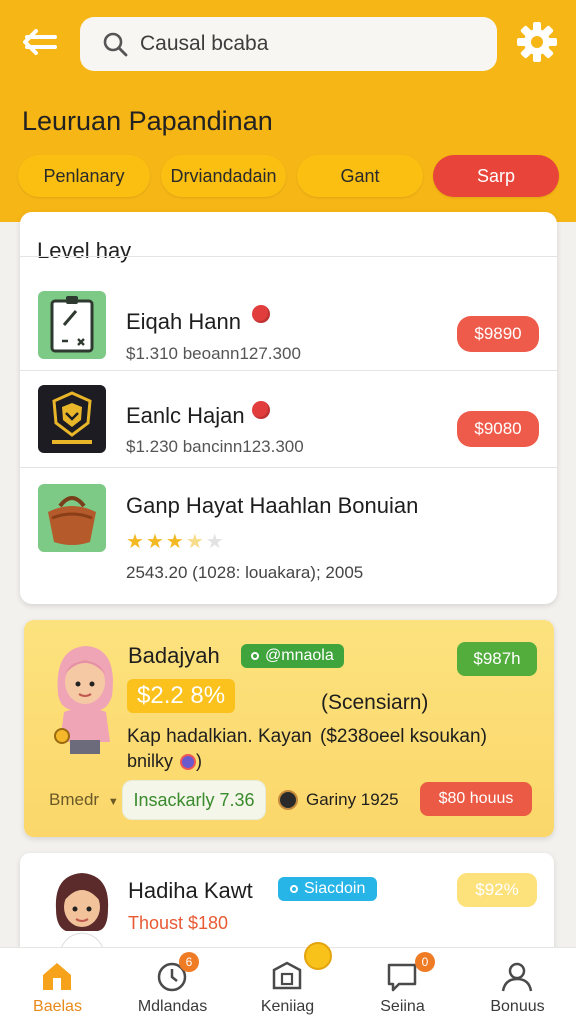 This screenshot has width=576, height=1024. What do you see at coordinates (288, 315) in the screenshot?
I see `list-item: Eiqah Hann $1.310 beoann127.300 $9890` at bounding box center [288, 315].